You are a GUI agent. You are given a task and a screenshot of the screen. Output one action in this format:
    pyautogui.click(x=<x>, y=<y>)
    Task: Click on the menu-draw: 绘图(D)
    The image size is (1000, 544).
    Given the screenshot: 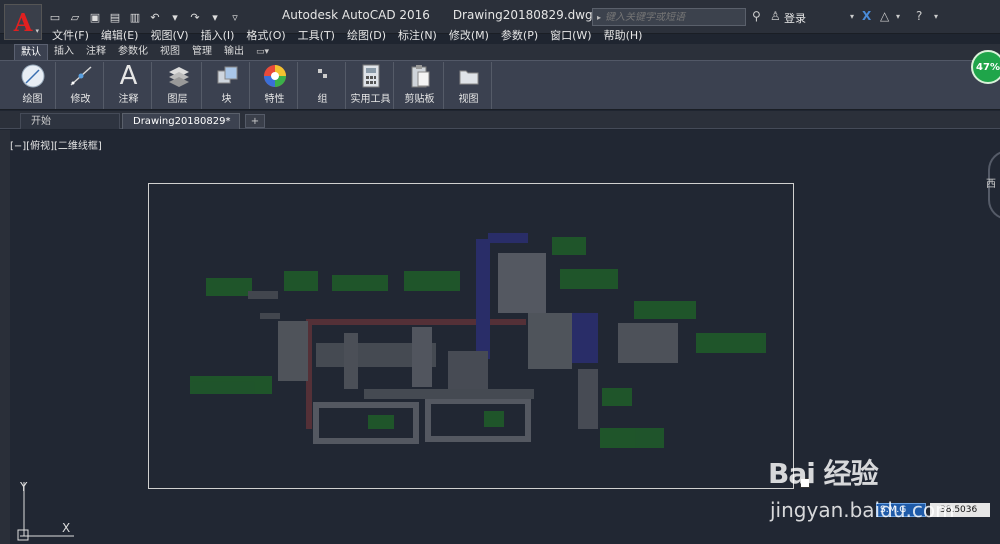 What is the action you would take?
    pyautogui.click(x=366, y=36)
    